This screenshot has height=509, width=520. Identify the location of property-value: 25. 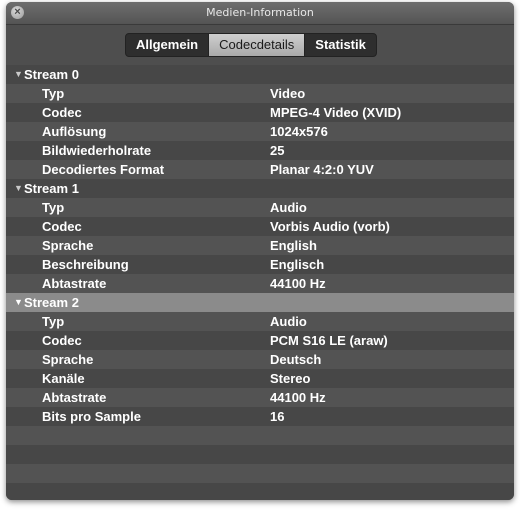
(277, 150).